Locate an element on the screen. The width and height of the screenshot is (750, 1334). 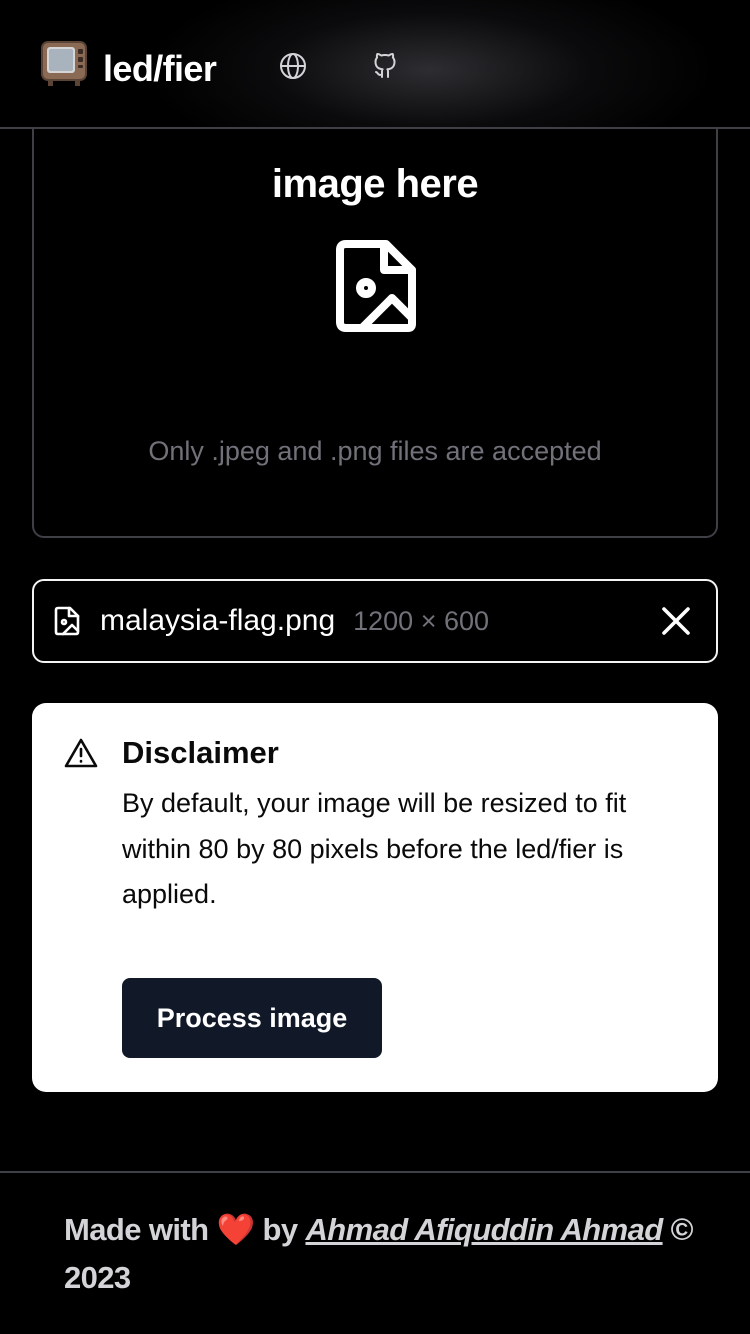
footer-divider is located at coordinates (375, 1172).